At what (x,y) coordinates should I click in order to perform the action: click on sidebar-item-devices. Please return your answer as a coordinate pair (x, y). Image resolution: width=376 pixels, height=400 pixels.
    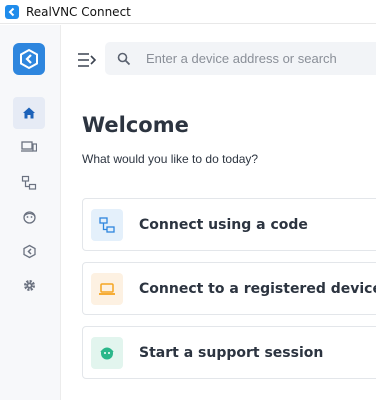
    Looking at the image, I should click on (29, 147).